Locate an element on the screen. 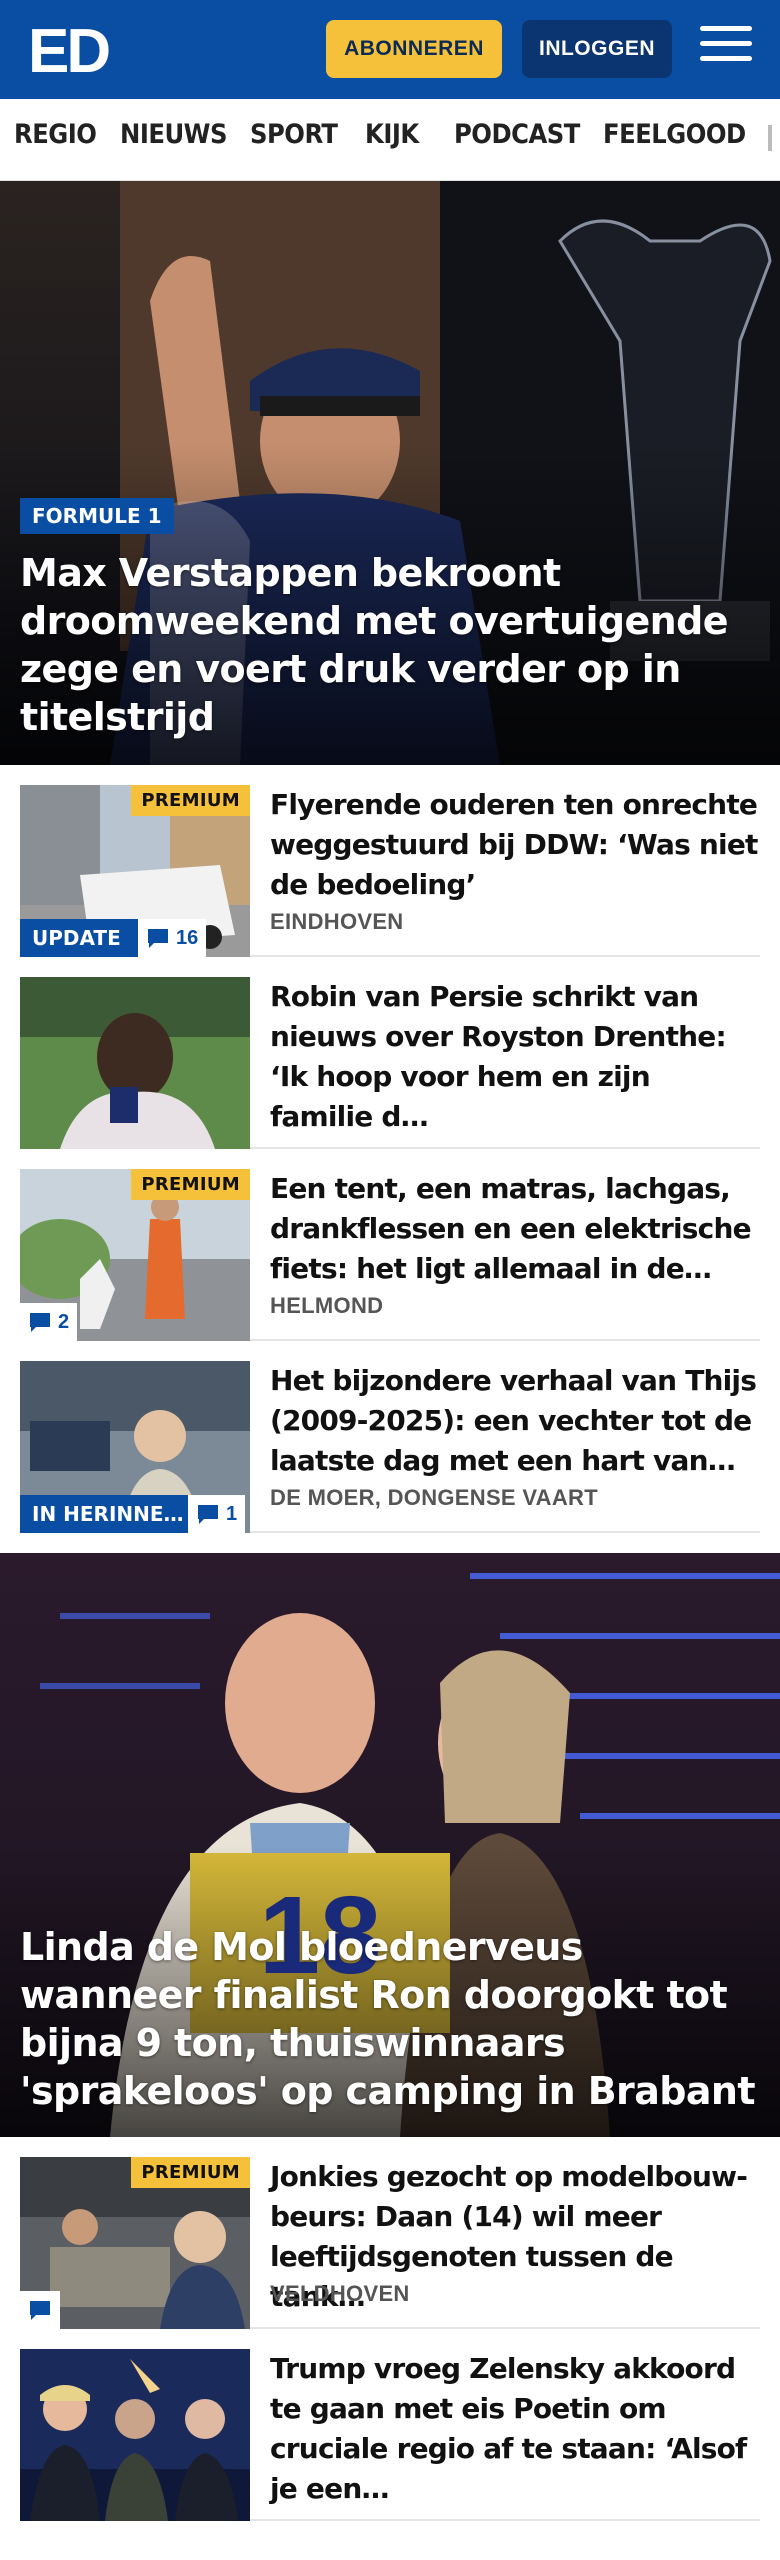 This screenshot has height=2560, width=780. comment-count: 2 is located at coordinates (49, 1322).